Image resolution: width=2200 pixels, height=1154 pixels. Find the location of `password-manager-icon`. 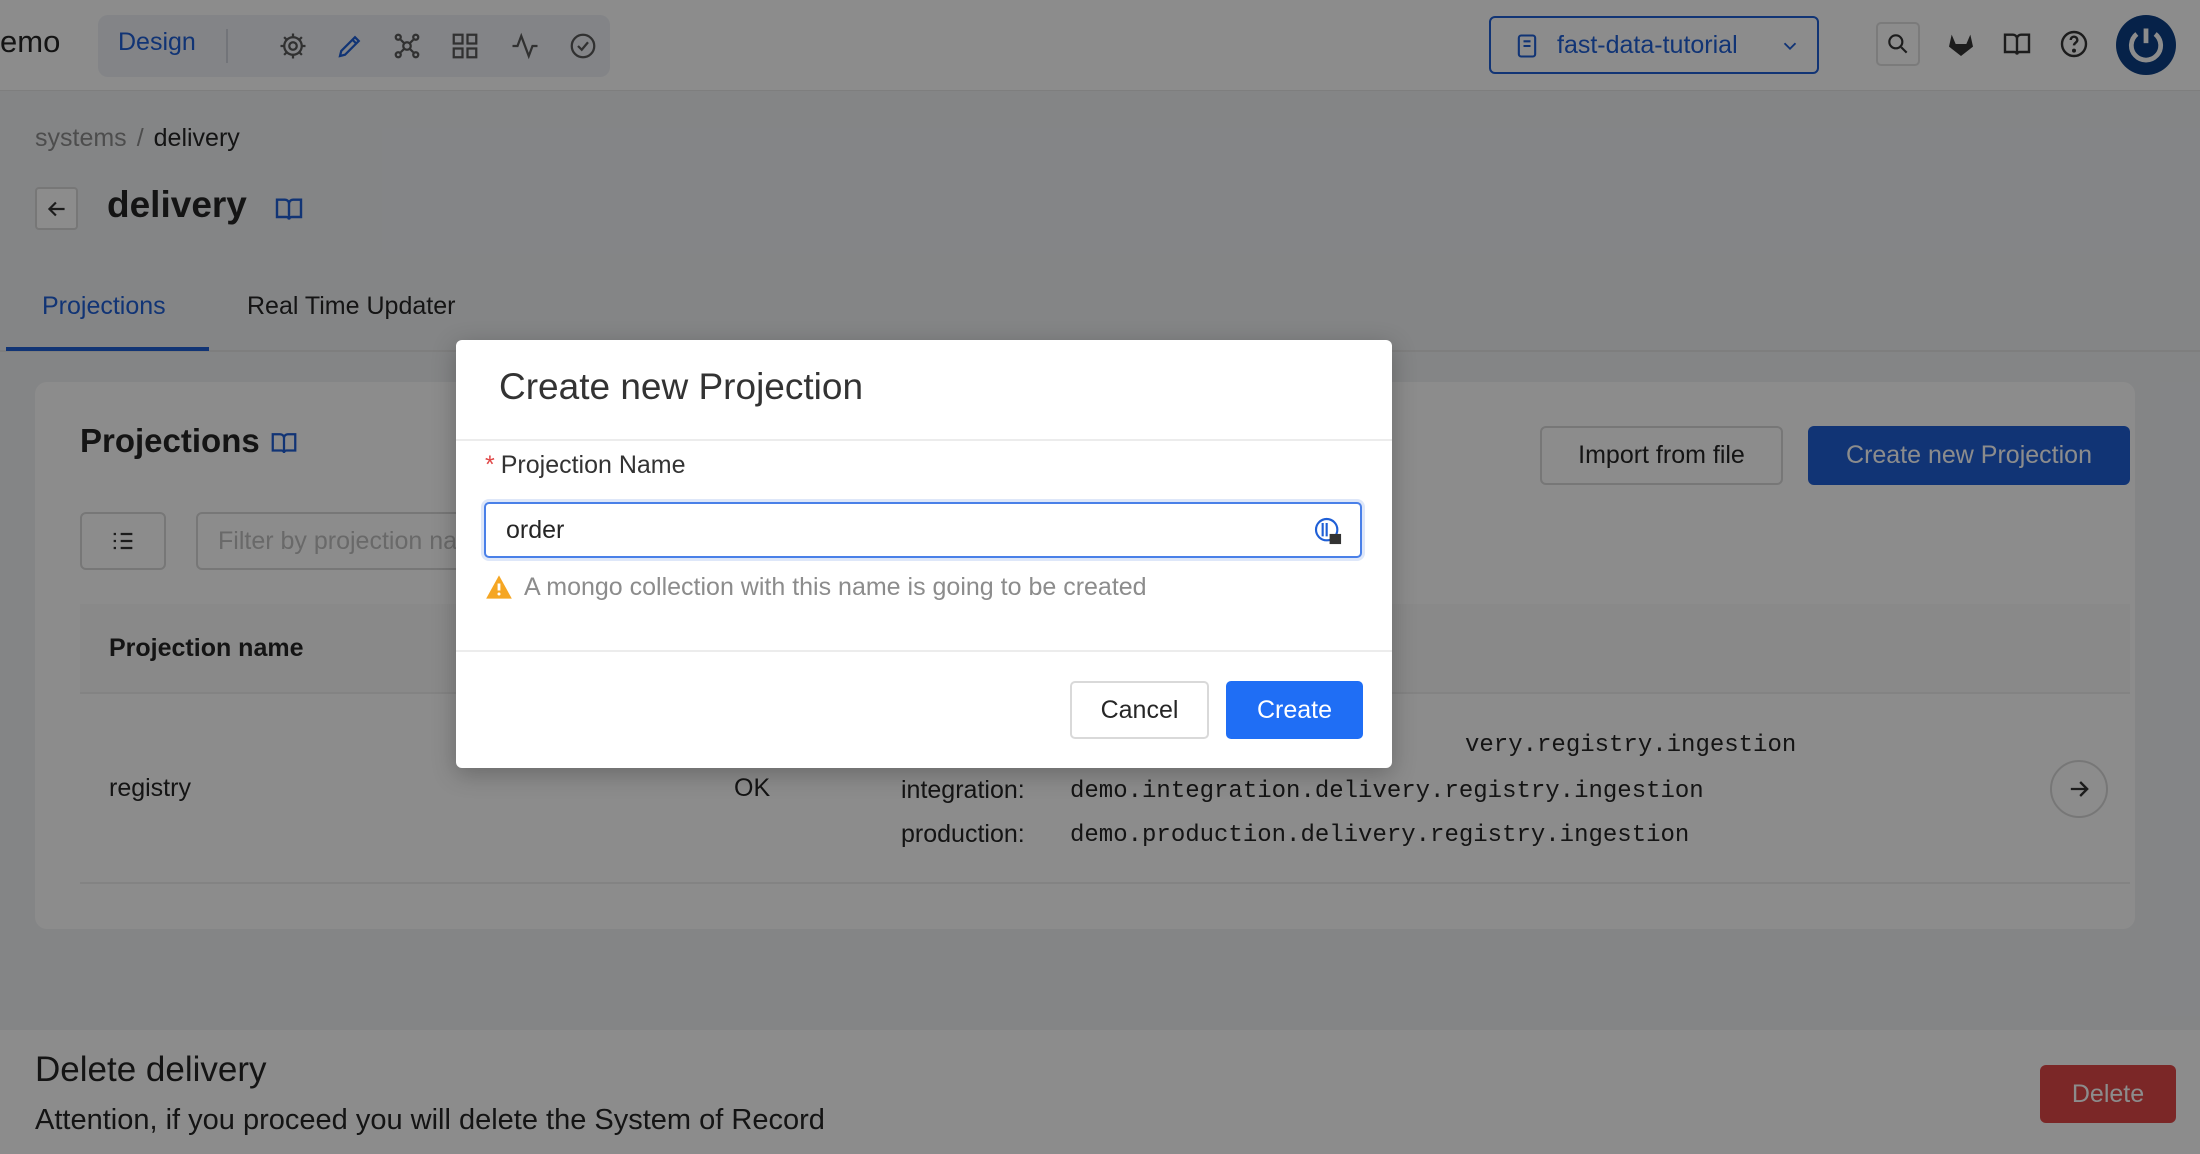

password-manager-icon is located at coordinates (1328, 531).